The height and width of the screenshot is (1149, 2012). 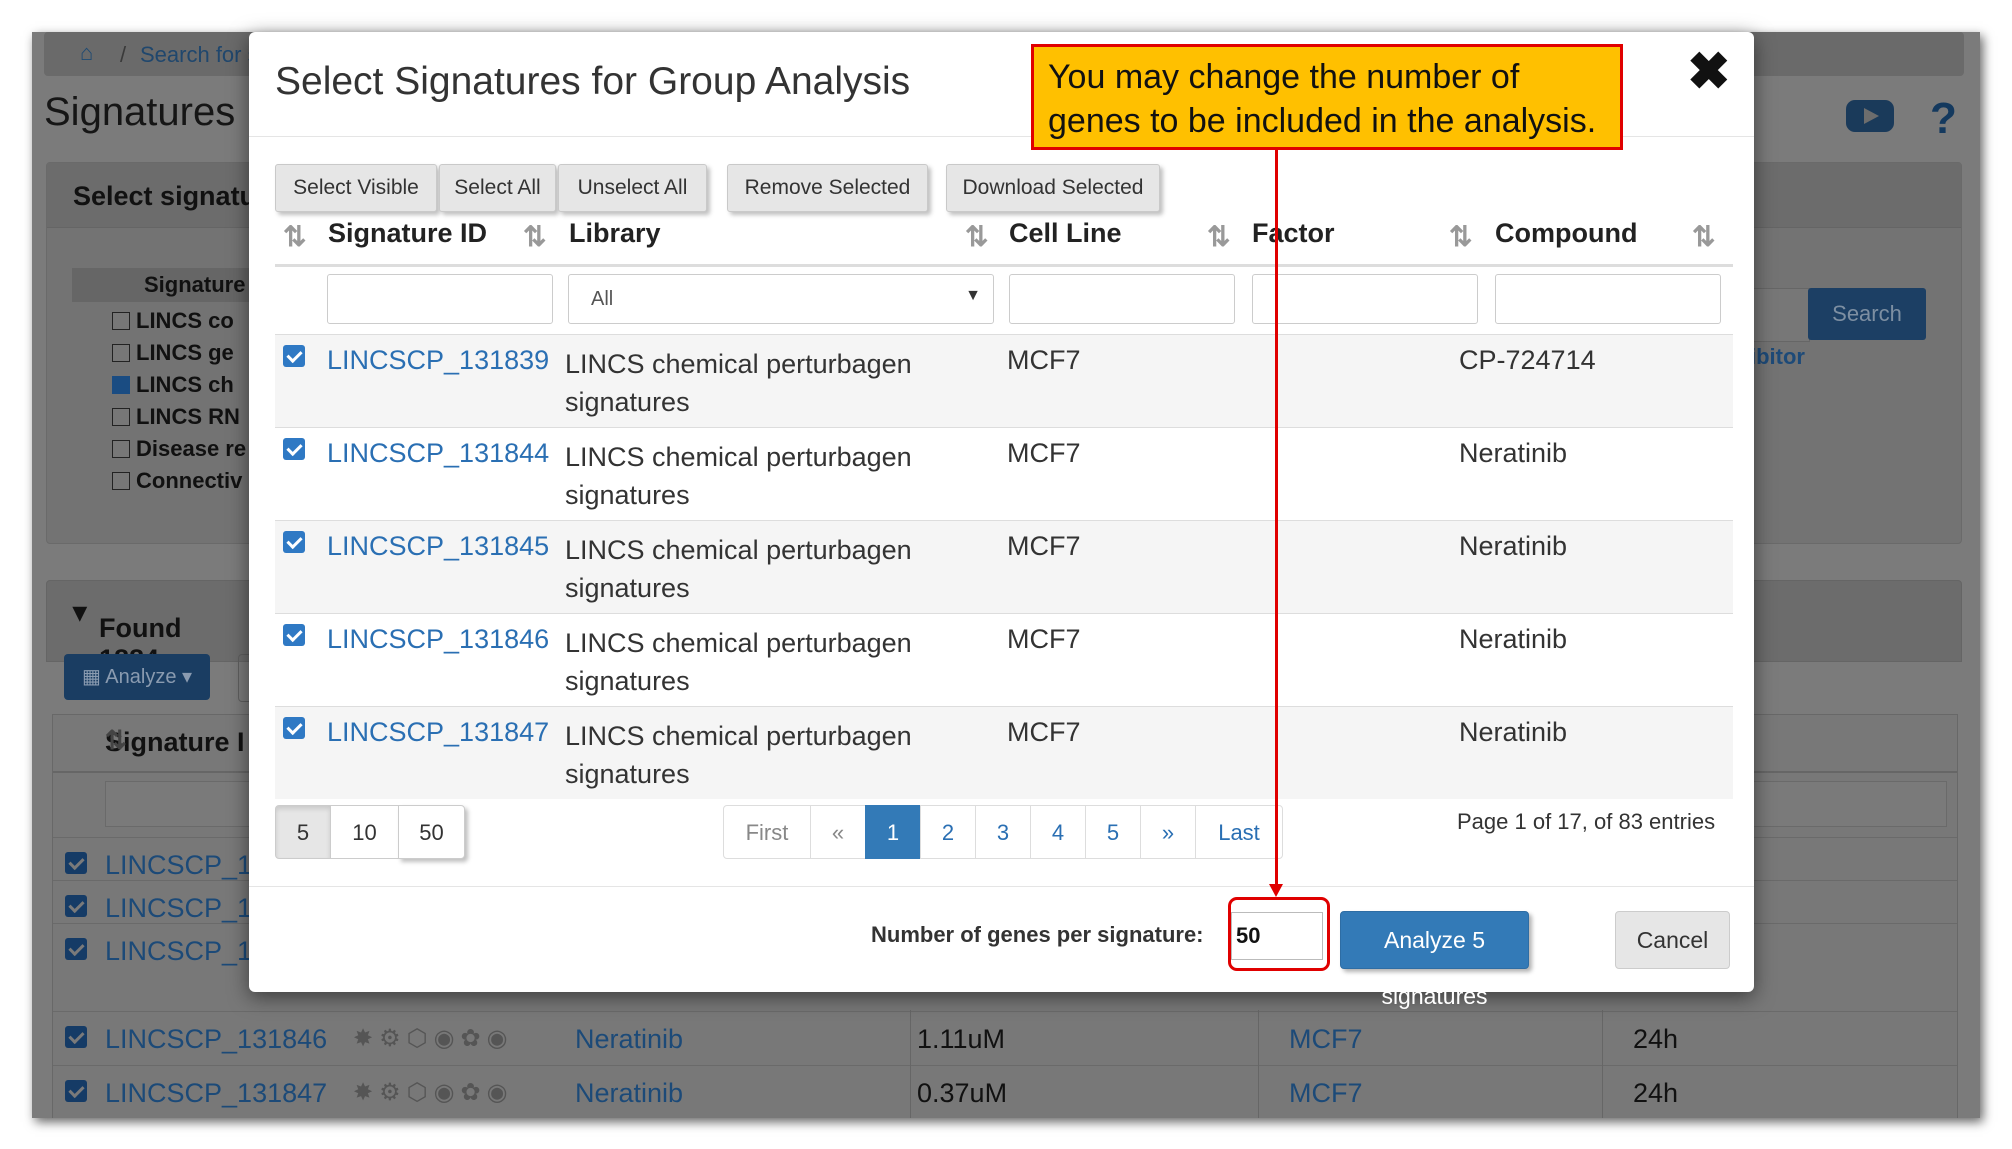 What do you see at coordinates (1293, 243) in the screenshot?
I see `column-header-factor: Factor` at bounding box center [1293, 243].